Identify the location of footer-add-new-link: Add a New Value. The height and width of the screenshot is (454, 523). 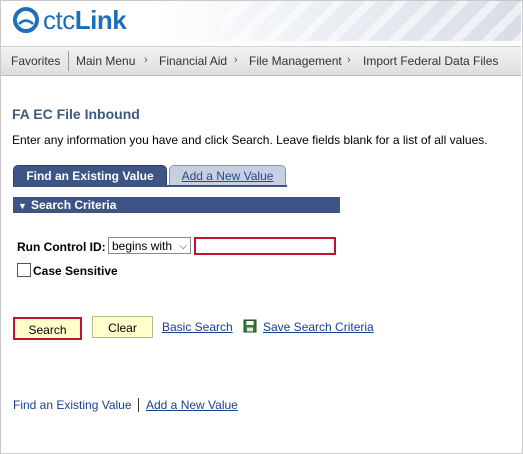
(192, 405).